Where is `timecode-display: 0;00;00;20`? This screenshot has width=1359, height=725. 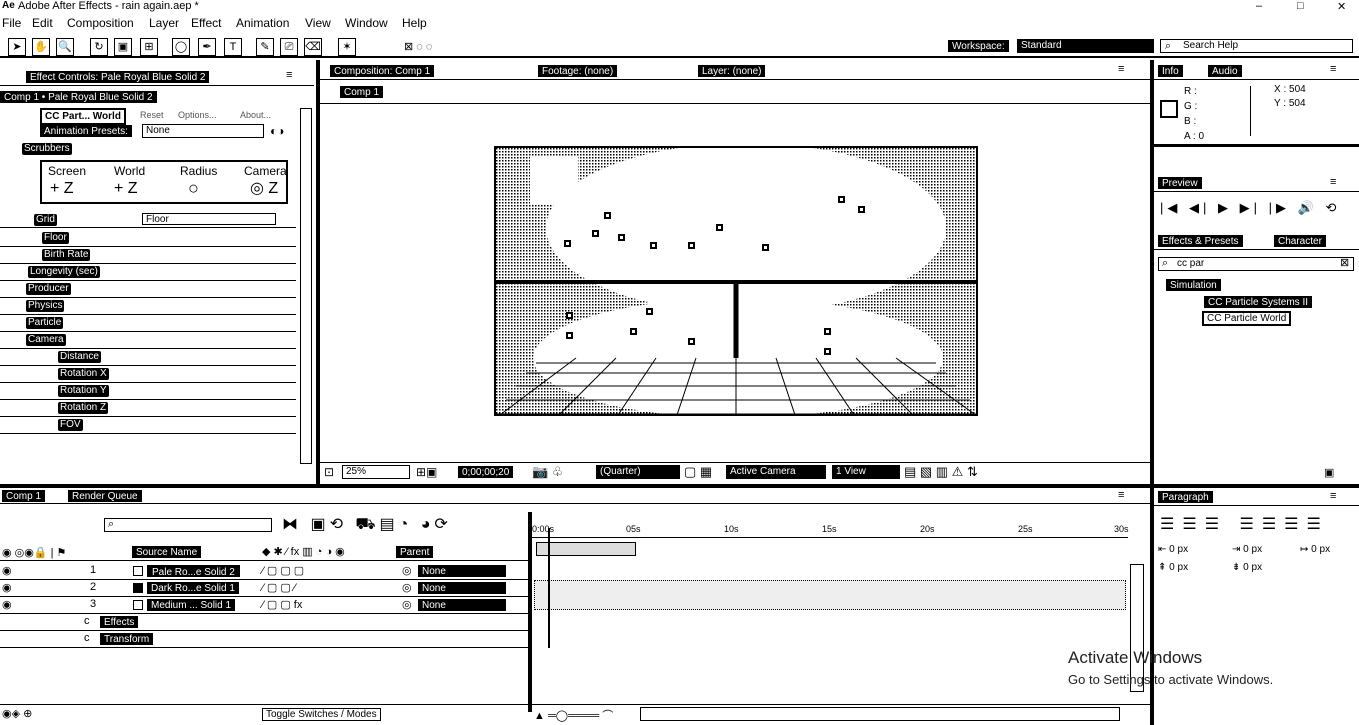
timecode-display: 0;00;00;20 is located at coordinates (486, 472).